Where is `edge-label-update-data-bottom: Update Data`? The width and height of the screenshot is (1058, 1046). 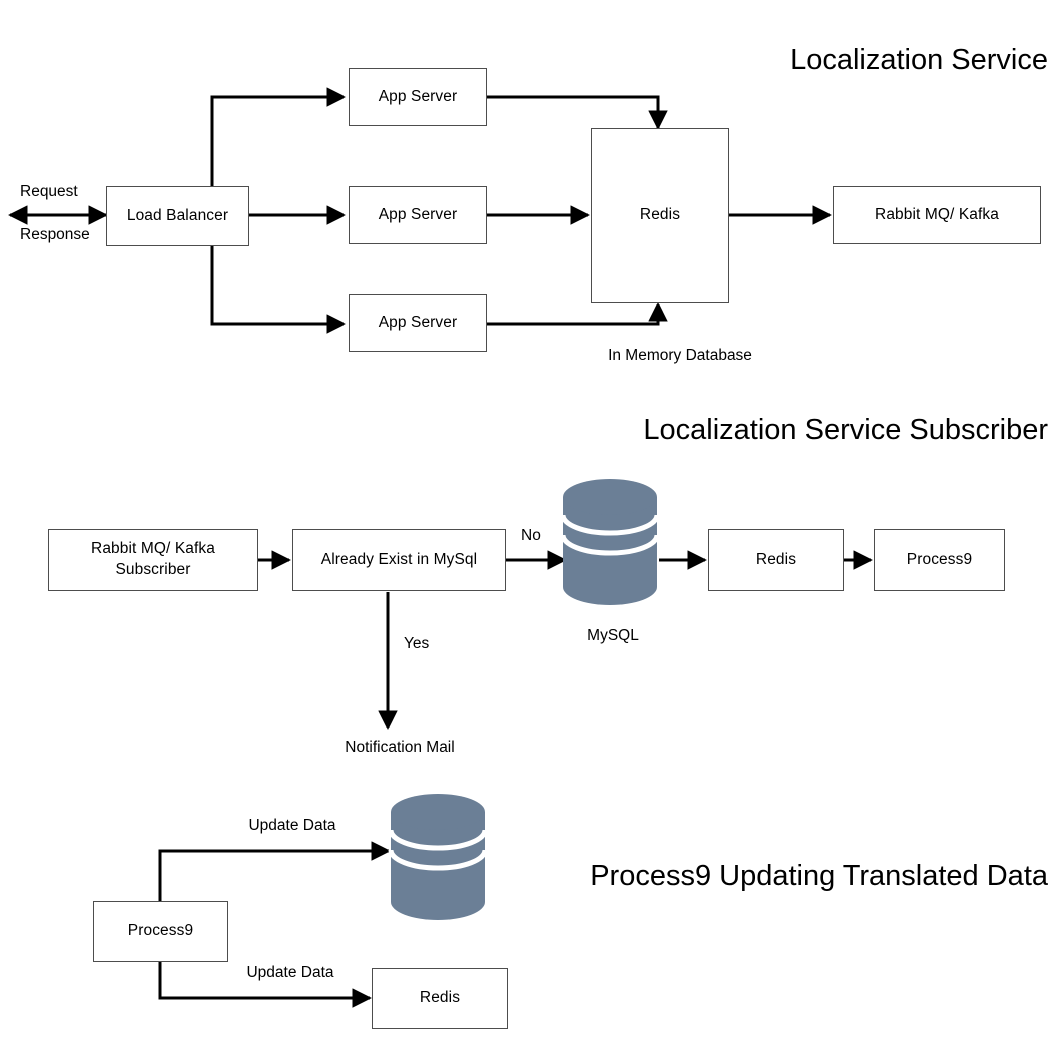 edge-label-update-data-bottom: Update Data is located at coordinates (290, 972).